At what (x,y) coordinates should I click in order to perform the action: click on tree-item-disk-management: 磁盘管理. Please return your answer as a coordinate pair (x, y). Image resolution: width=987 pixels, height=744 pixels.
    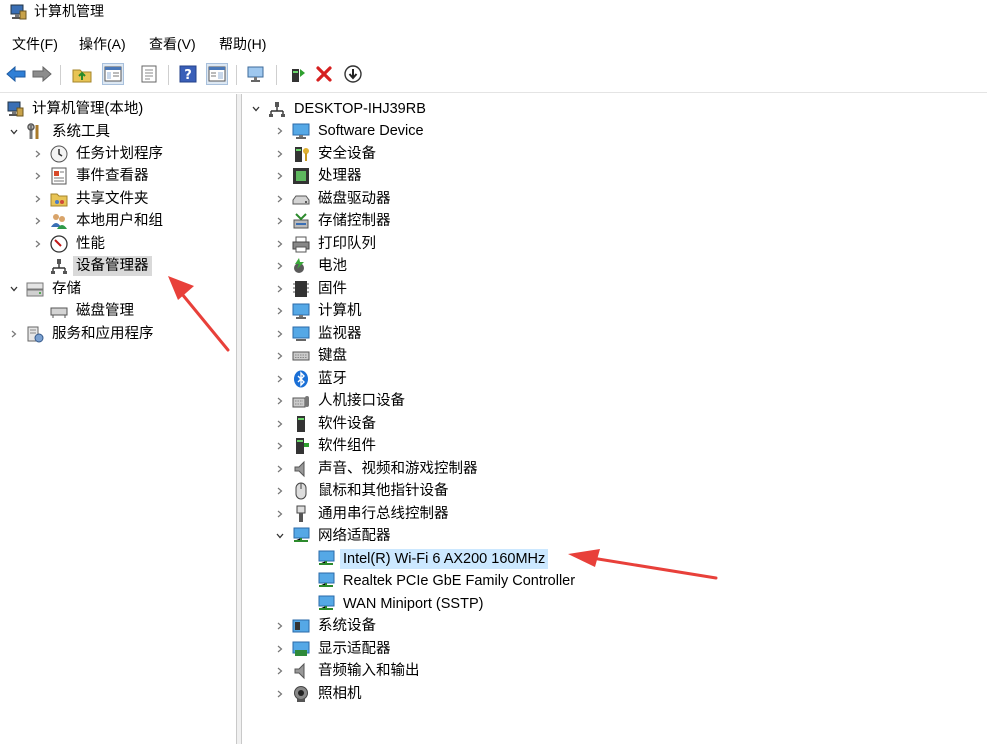
    Looking at the image, I should click on (93, 311).